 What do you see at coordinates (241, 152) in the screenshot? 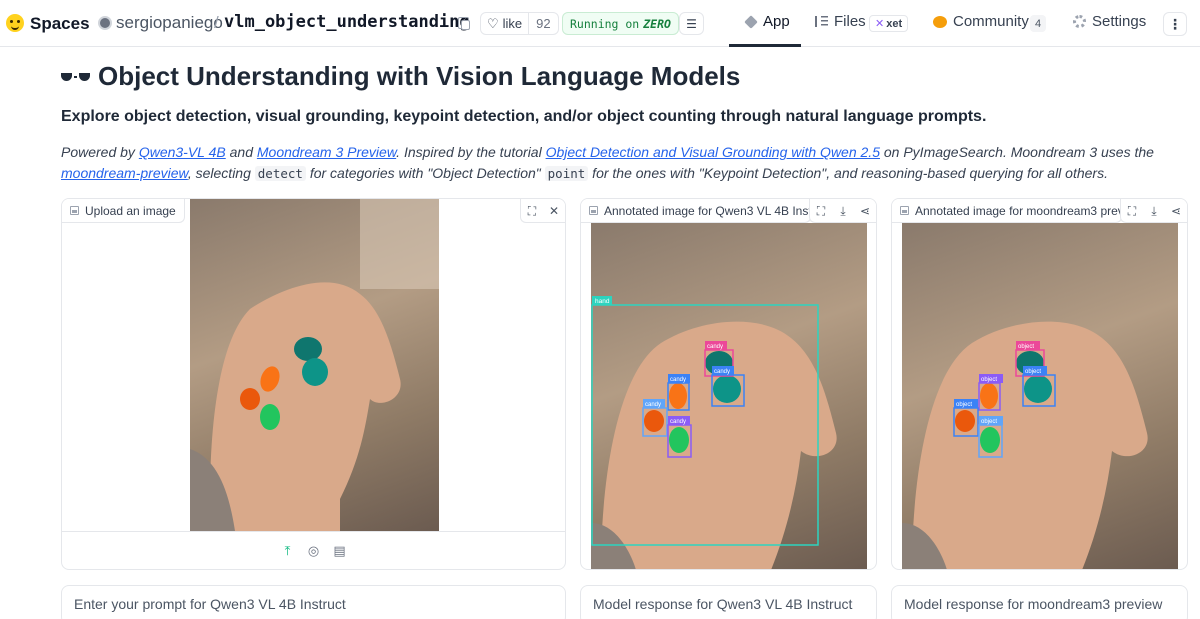
I see `desc-text-2: and` at bounding box center [241, 152].